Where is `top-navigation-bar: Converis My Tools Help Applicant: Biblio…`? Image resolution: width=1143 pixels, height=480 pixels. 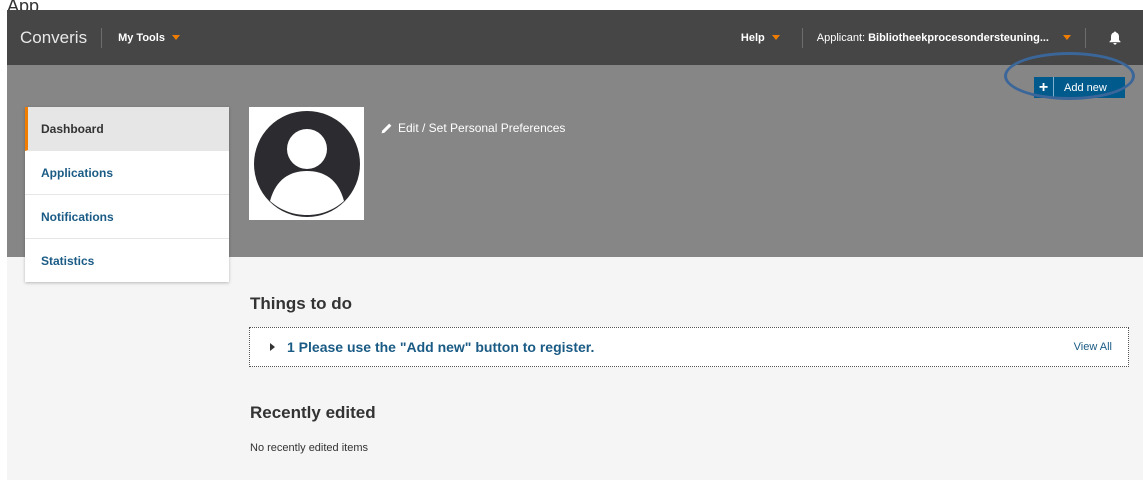 top-navigation-bar: Converis My Tools Help Applicant: Biblio… is located at coordinates (575, 37).